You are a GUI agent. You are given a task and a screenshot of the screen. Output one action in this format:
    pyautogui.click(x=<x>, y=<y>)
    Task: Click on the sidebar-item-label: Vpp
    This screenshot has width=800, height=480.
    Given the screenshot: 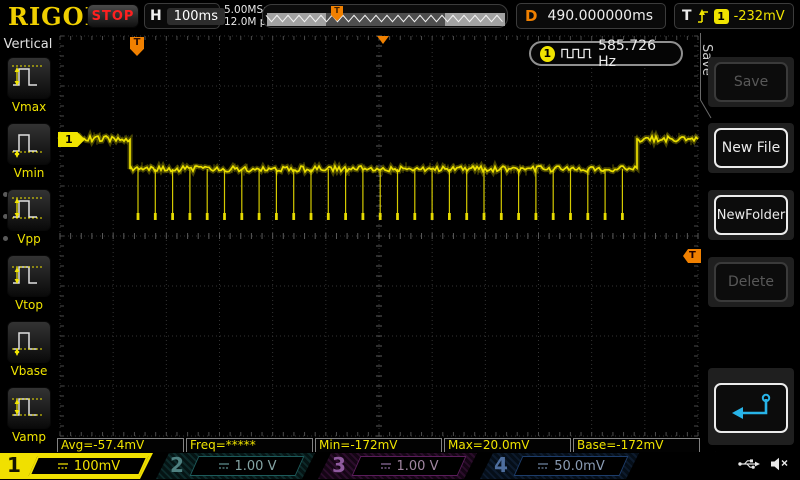 What is the action you would take?
    pyautogui.click(x=29, y=239)
    